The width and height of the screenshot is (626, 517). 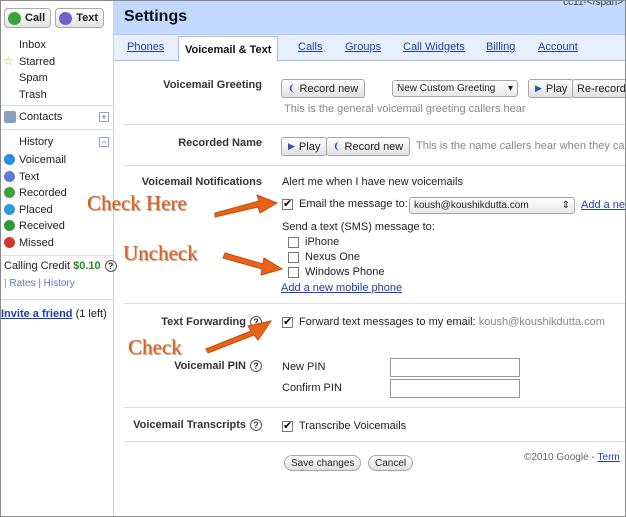 I want to click on callout-check-here: Check Here, so click(x=137, y=203).